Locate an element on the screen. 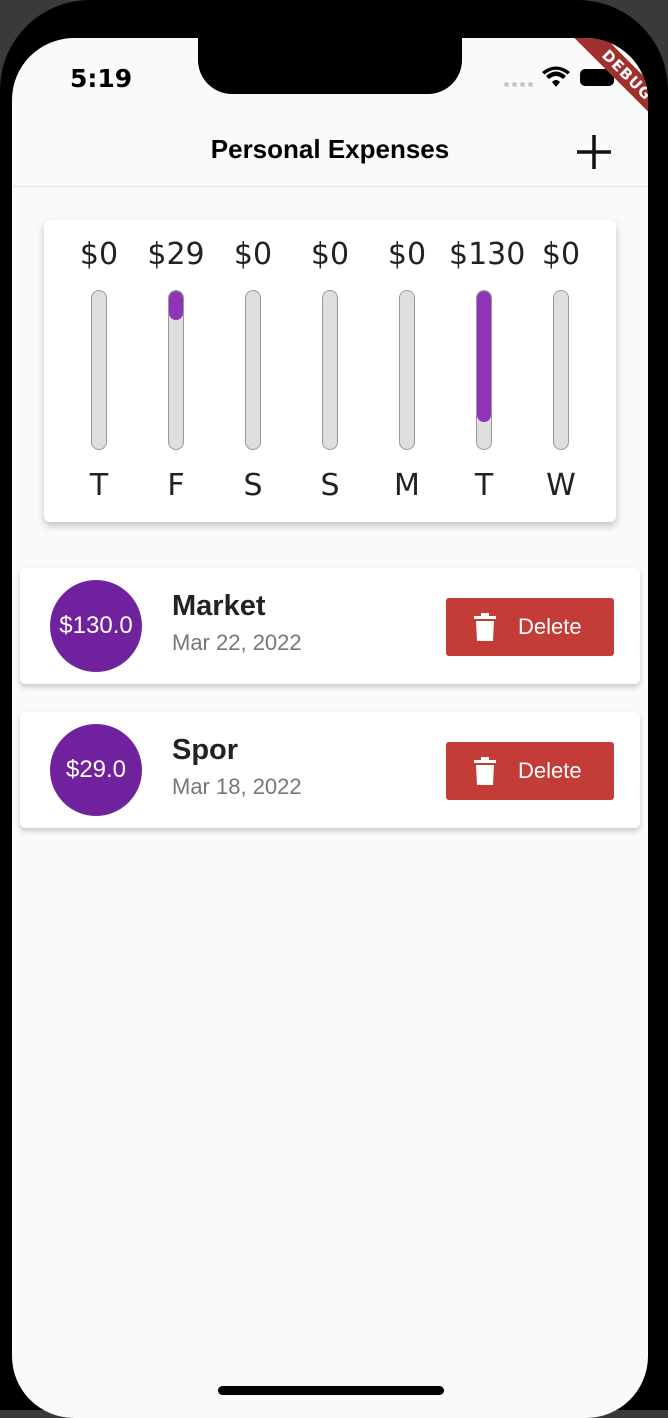 Image resolution: width=668 pixels, height=1418 pixels. bar-value-label: $29 is located at coordinates (176, 254).